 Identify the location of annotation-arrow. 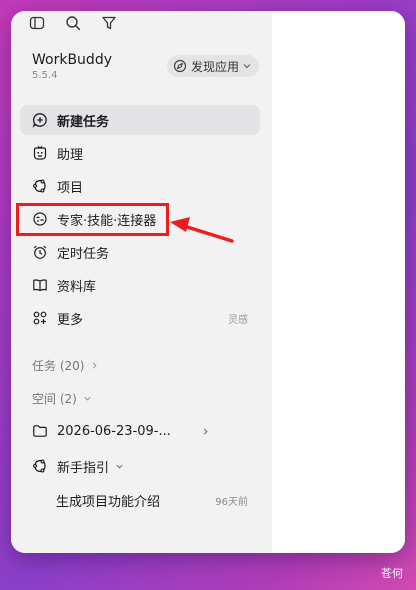
(202, 230).